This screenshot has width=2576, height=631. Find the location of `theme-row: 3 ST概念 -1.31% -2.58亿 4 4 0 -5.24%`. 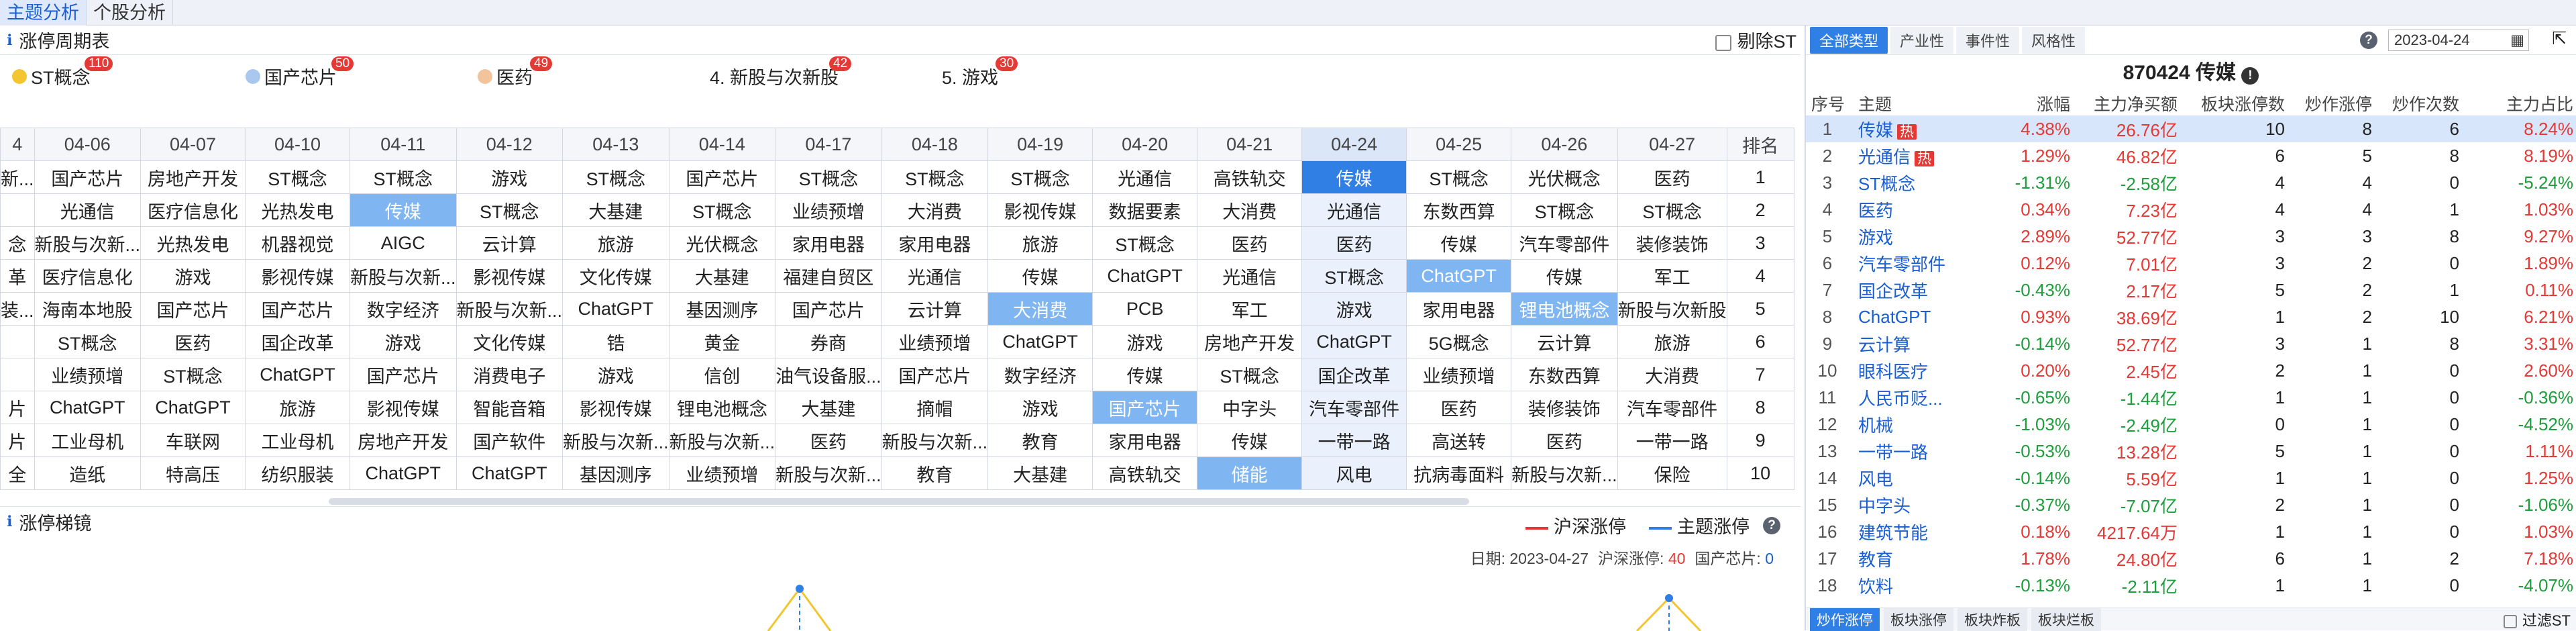

theme-row: 3 ST概念 -1.31% -2.58亿 4 4 0 -5.24% is located at coordinates (2191, 183).